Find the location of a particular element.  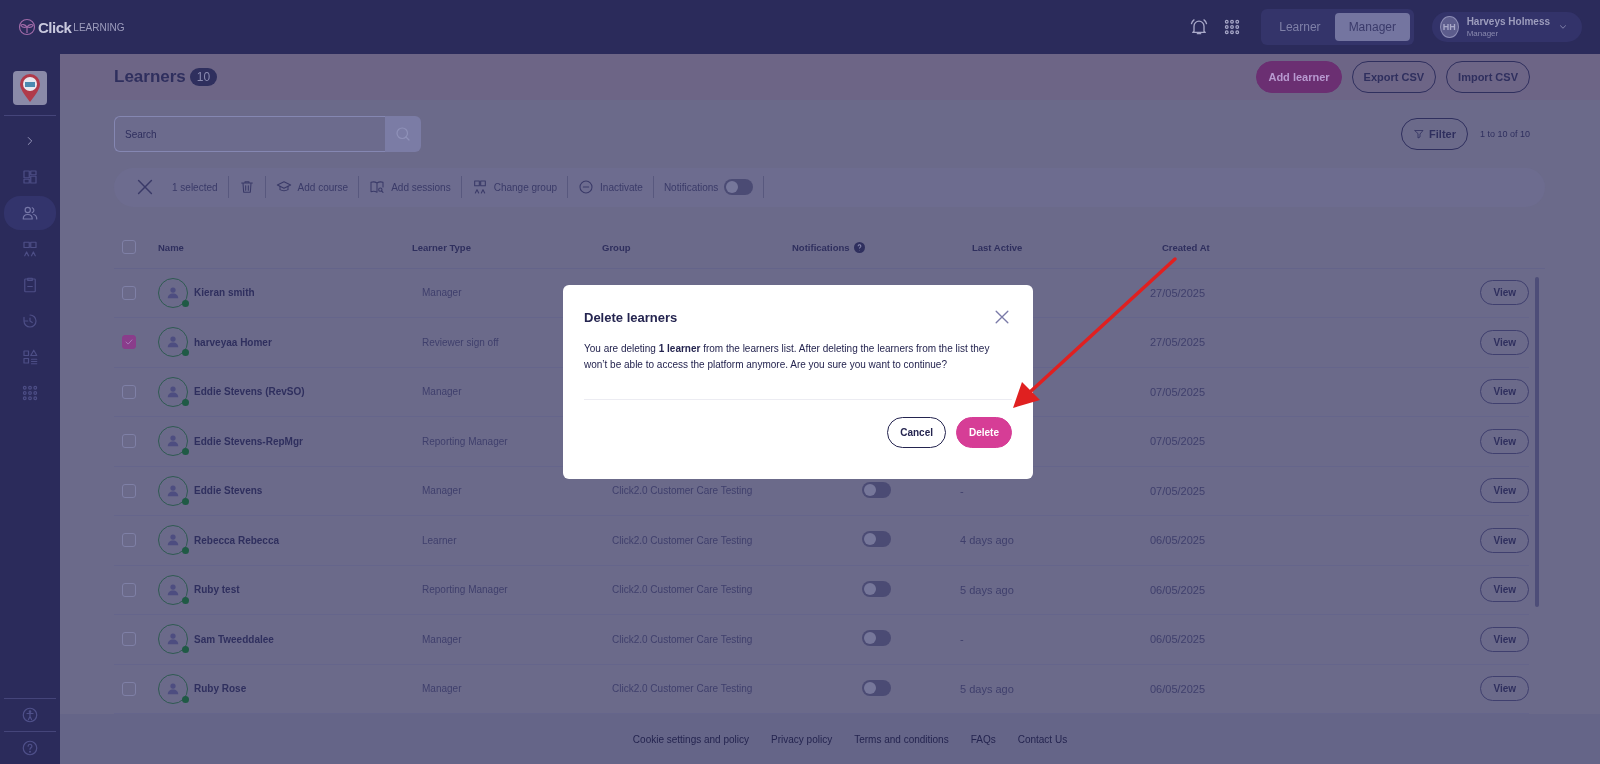

select-all-checkbox is located at coordinates (129, 247).